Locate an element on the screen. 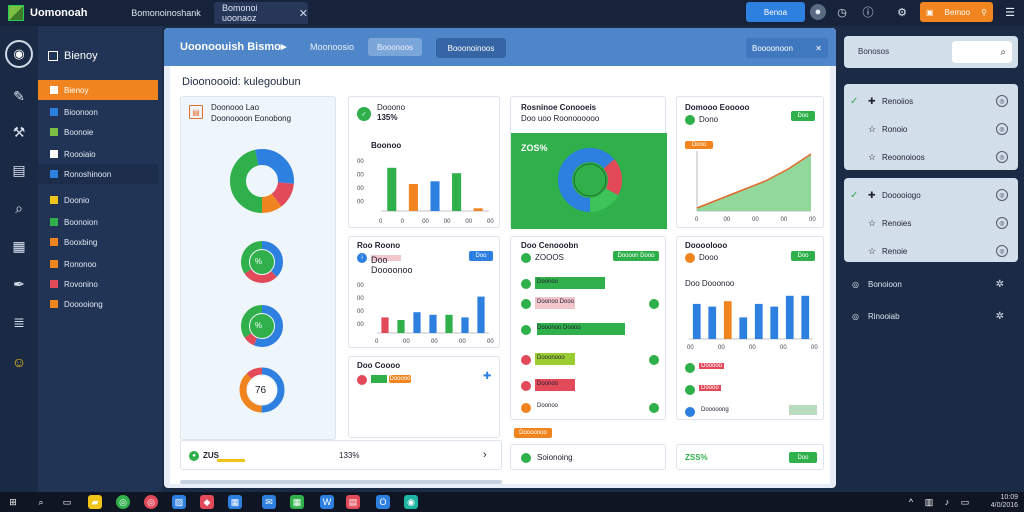  sidebar-item-2: Boonoie is located at coordinates (98, 132).